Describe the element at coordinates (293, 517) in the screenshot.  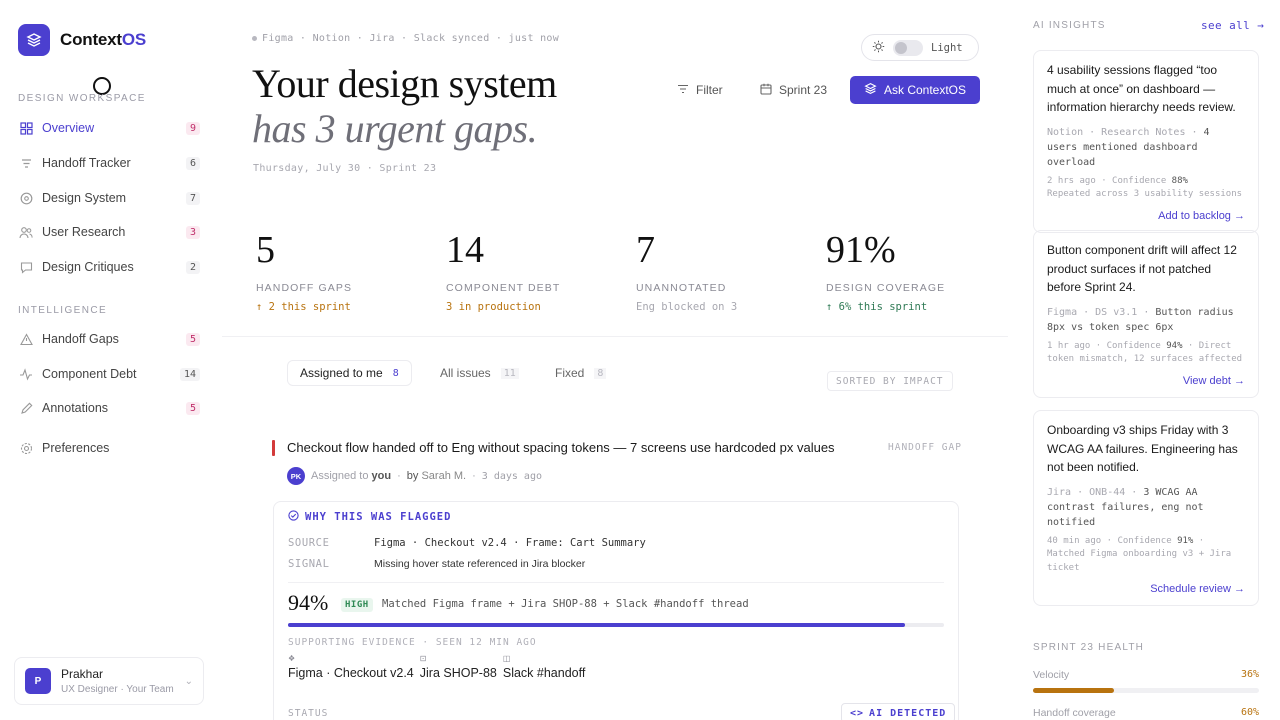
I see `check-circle-icon` at that location.